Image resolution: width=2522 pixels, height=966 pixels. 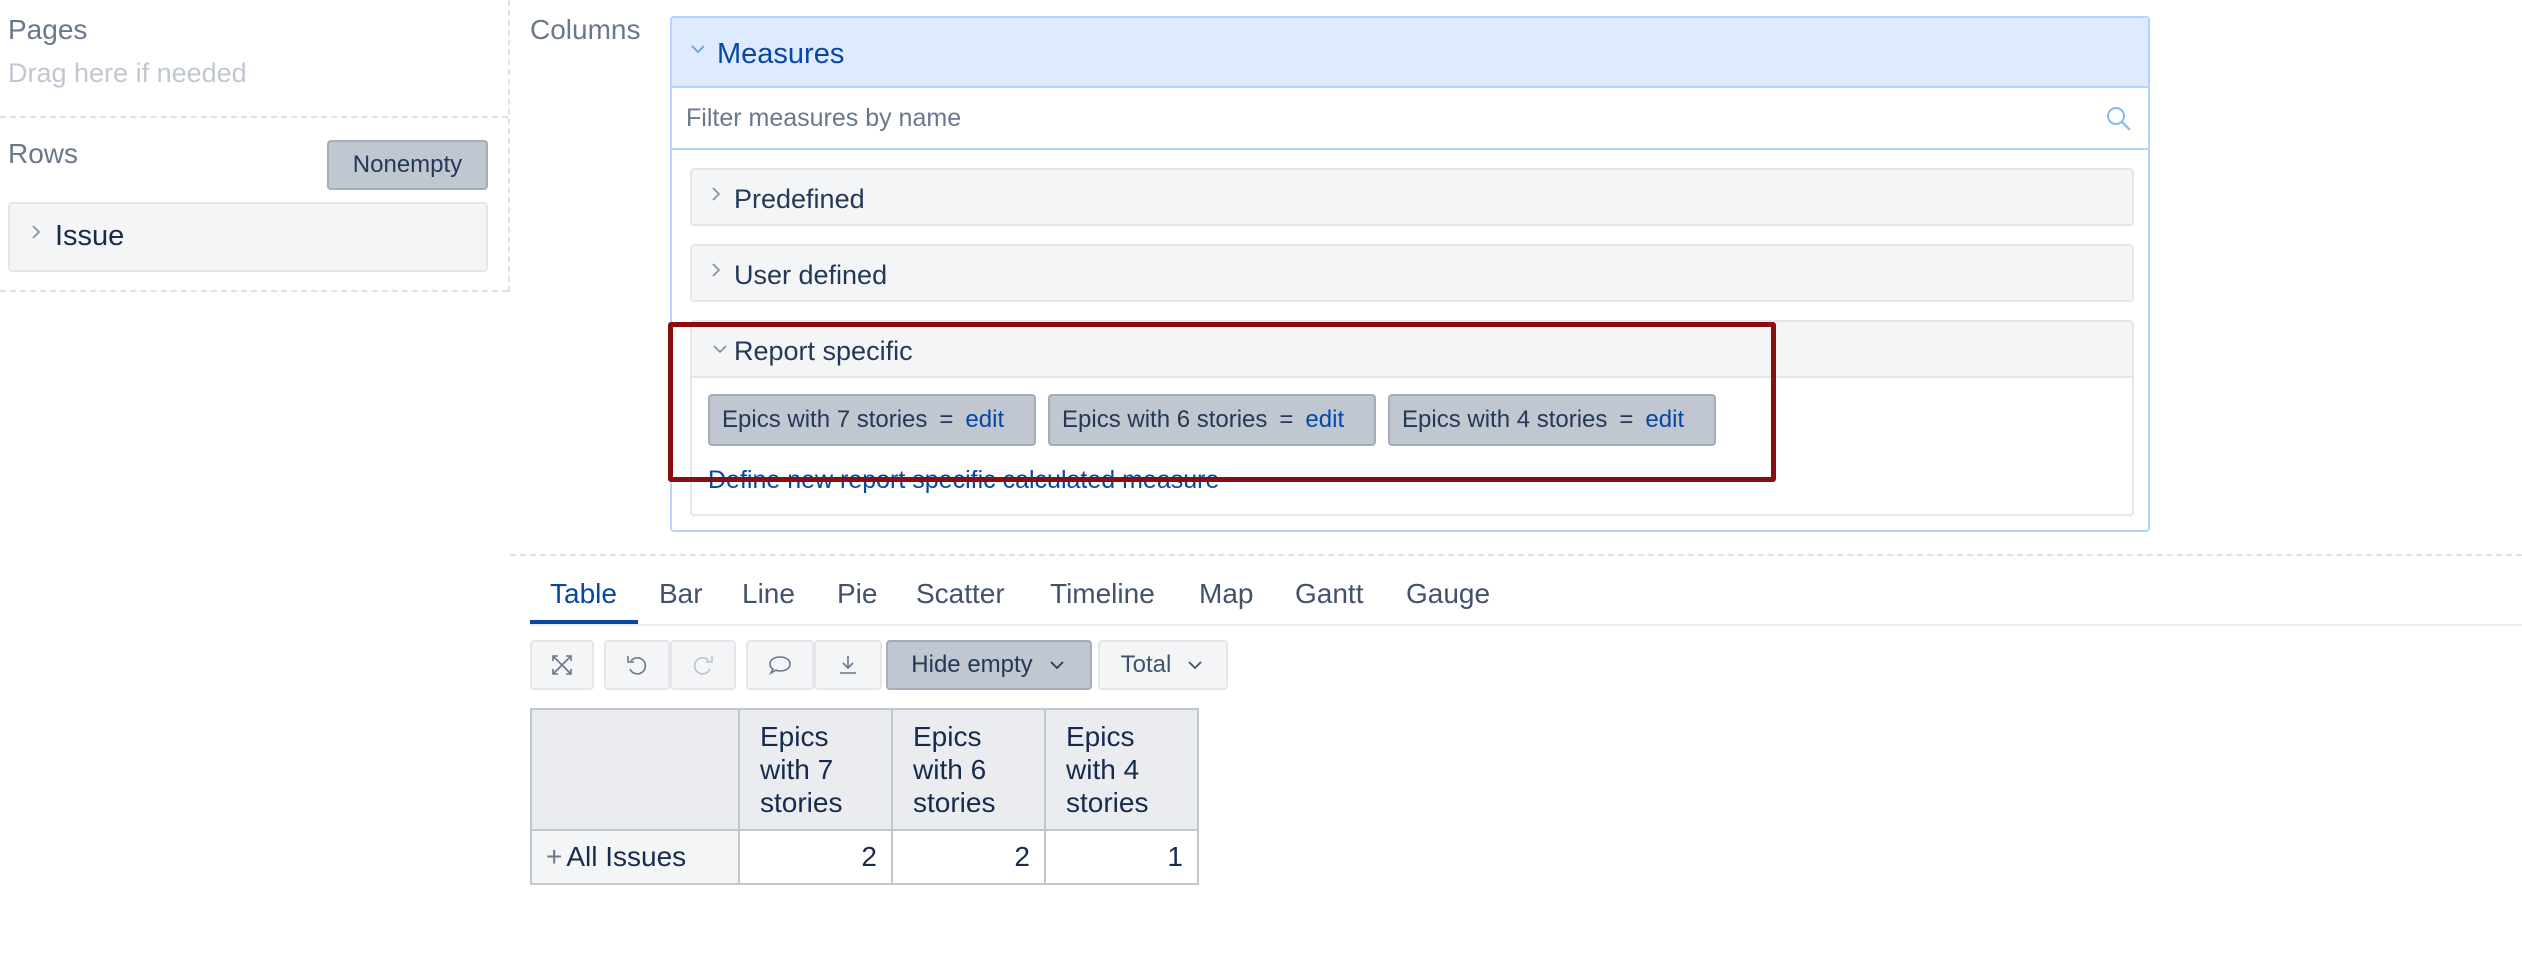 What do you see at coordinates (2119, 119) in the screenshot?
I see `search-icon` at bounding box center [2119, 119].